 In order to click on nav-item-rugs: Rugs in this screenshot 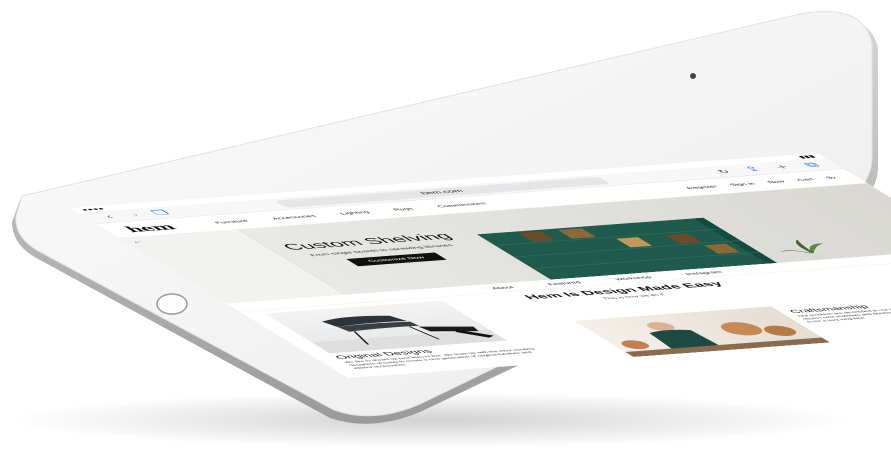, I will do `click(403, 209)`.